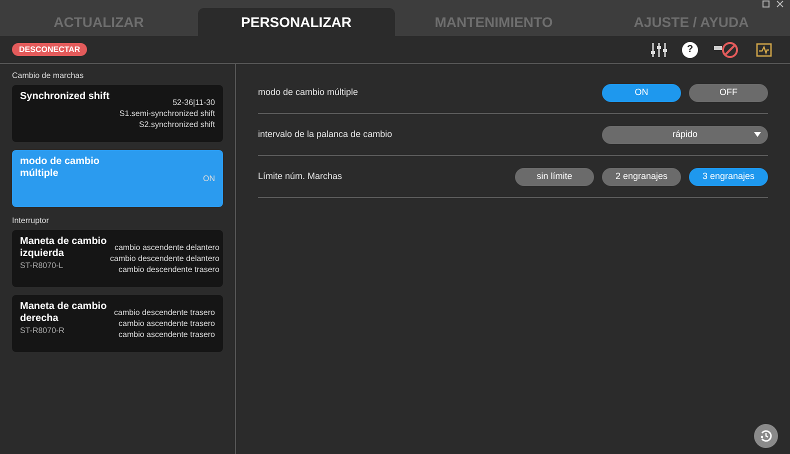 The height and width of the screenshot is (454, 790). I want to click on section-title: Cambio de marchas, so click(48, 76).